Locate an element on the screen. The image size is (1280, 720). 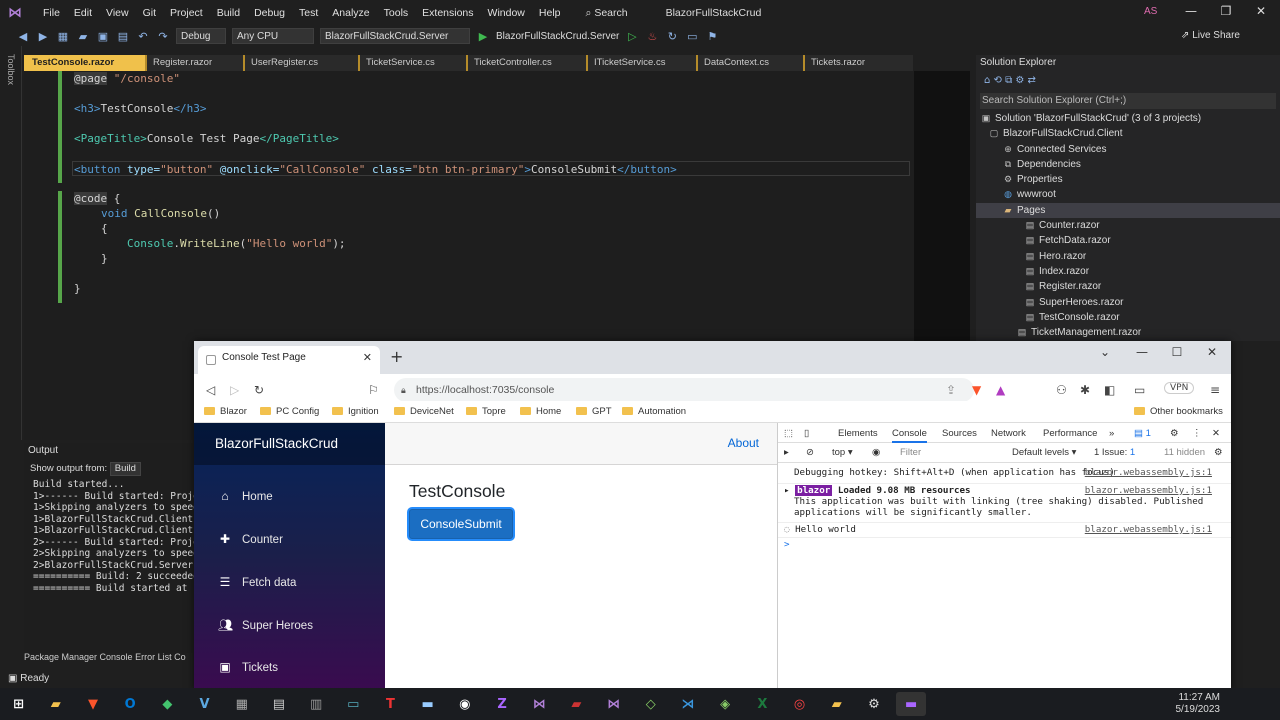
app-icon: ▬ is located at coordinates (428, 704).